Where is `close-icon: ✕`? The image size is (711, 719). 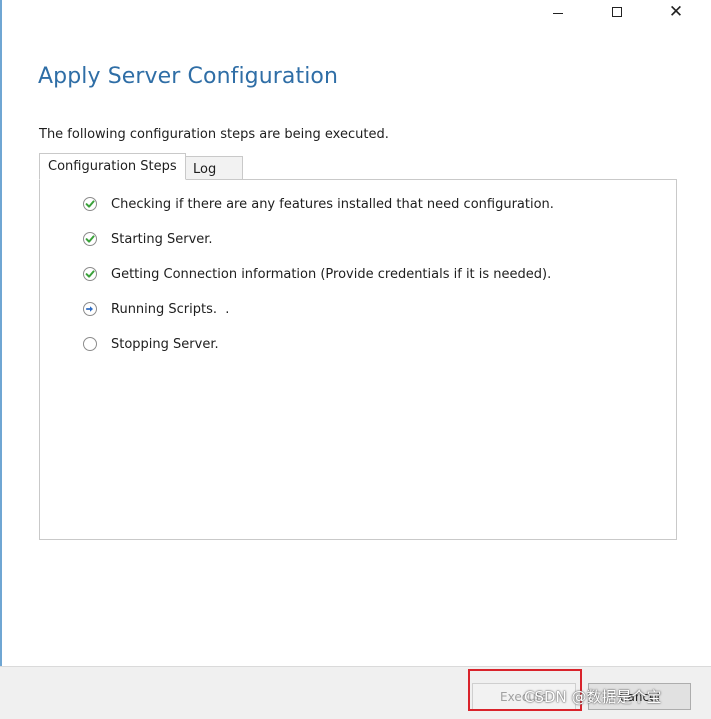 close-icon: ✕ is located at coordinates (676, 11).